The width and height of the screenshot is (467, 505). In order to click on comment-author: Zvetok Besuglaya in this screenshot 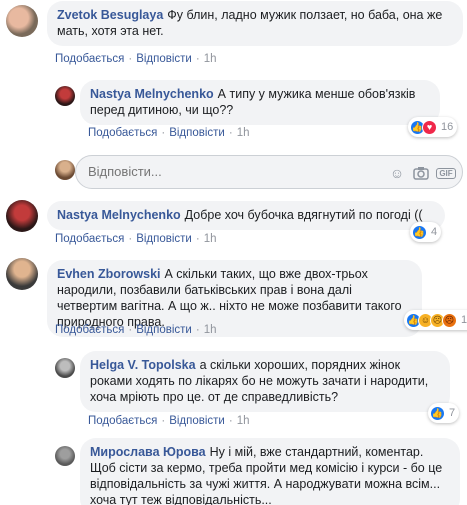, I will do `click(110, 15)`.